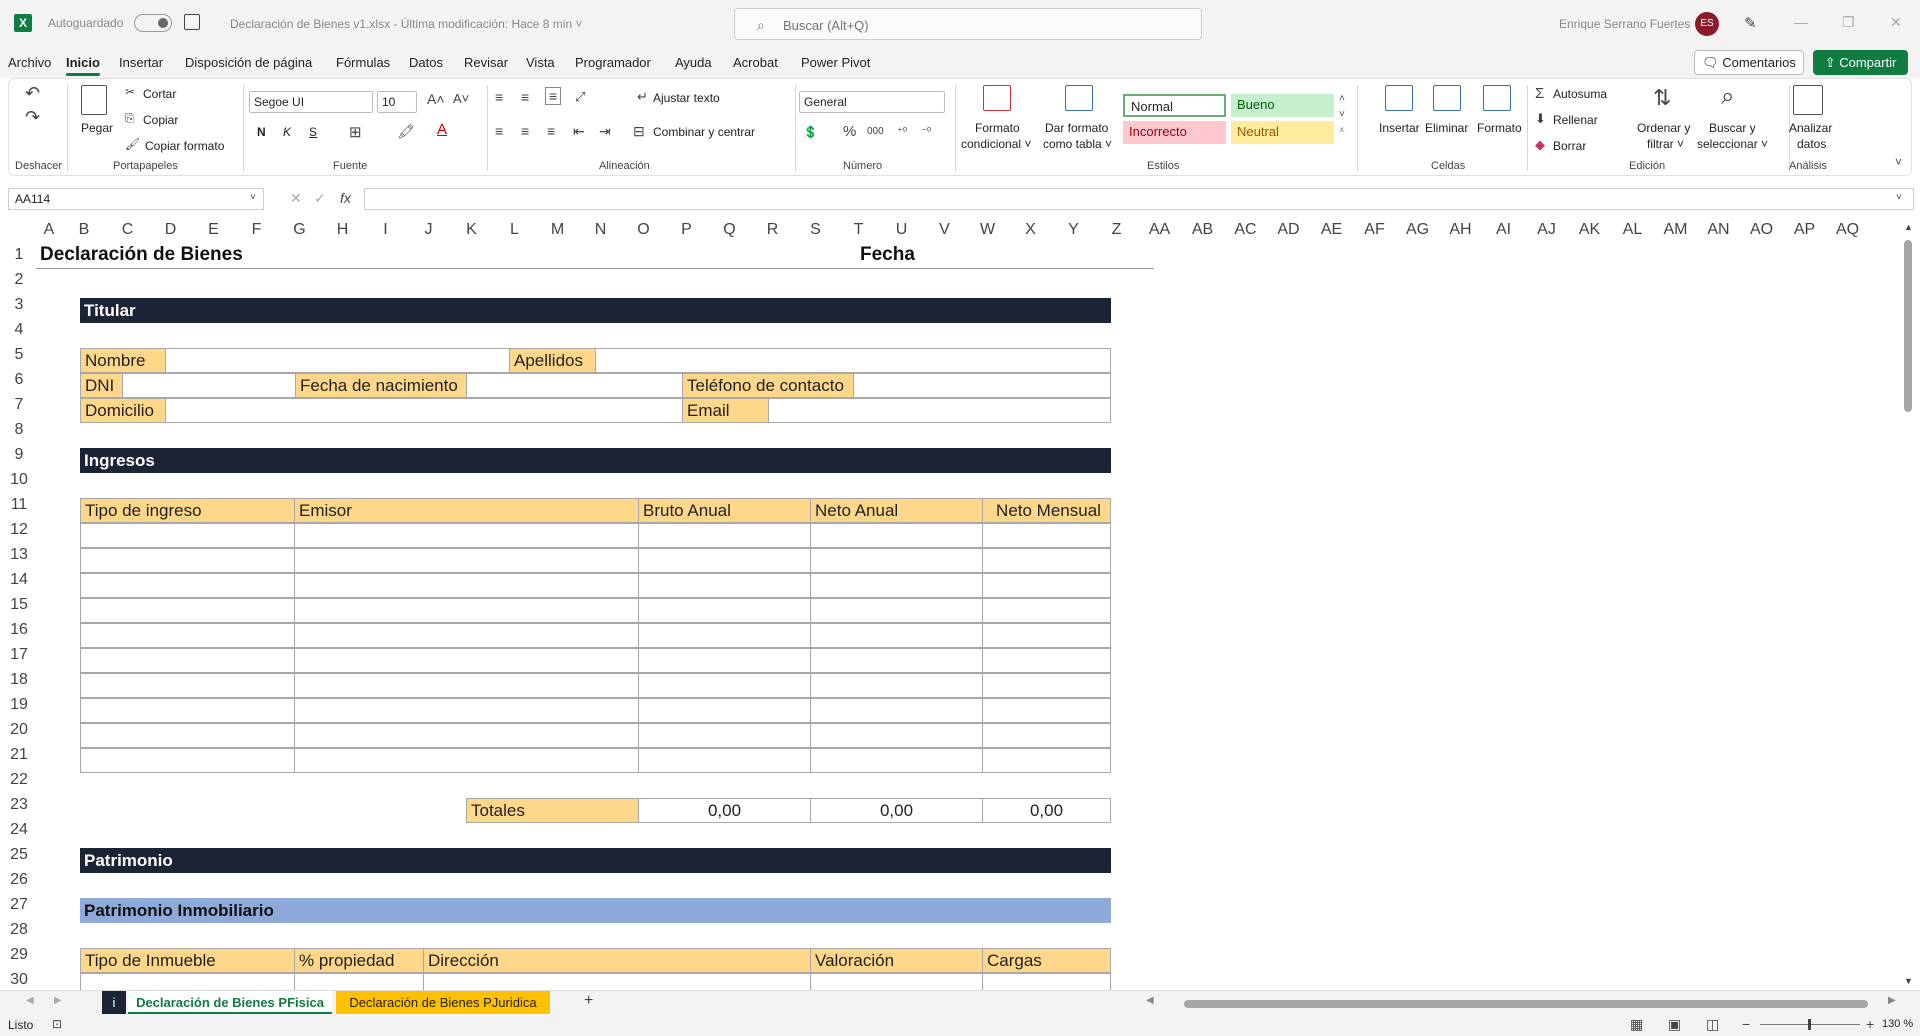 This screenshot has width=1920, height=1036. I want to click on share-button: ⇪ Compartir, so click(1860, 62).